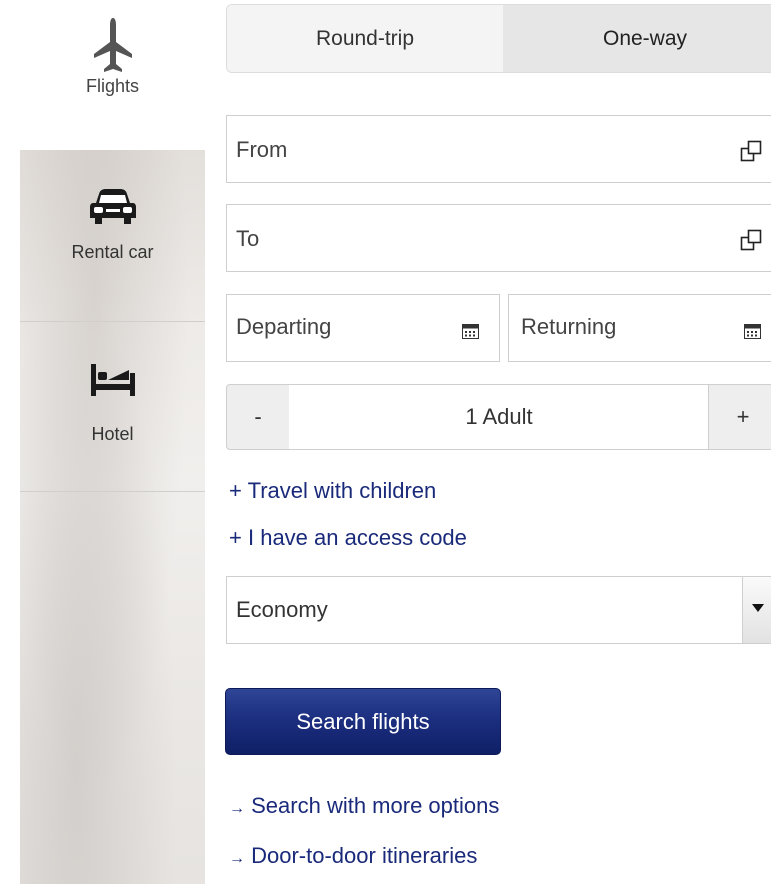 The image size is (771, 884). I want to click on door-to-door-label: Door-to-door itineraries, so click(364, 855).